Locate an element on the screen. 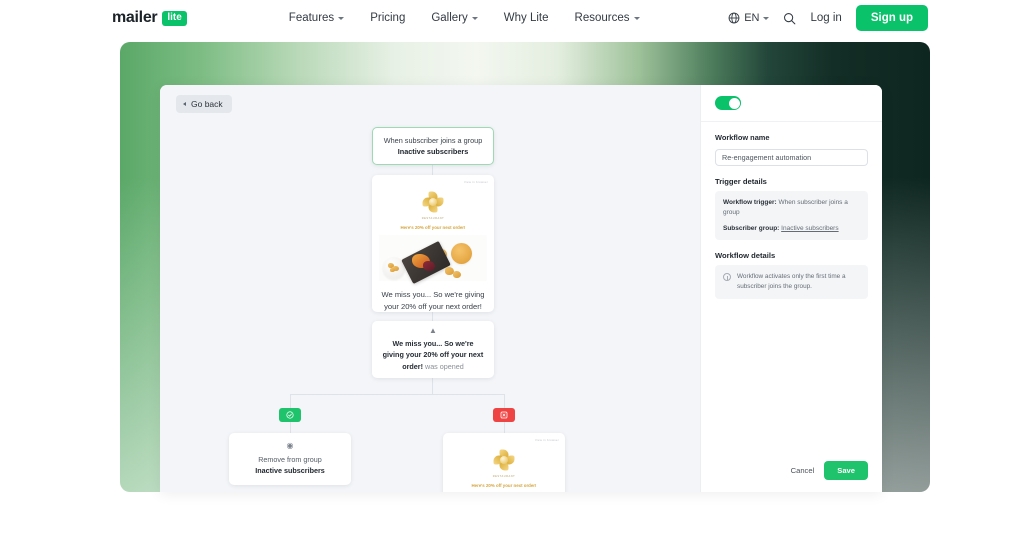 The width and height of the screenshot is (1024, 555). email-promo-headline: Here's 20% off your next order! is located at coordinates (433, 227).